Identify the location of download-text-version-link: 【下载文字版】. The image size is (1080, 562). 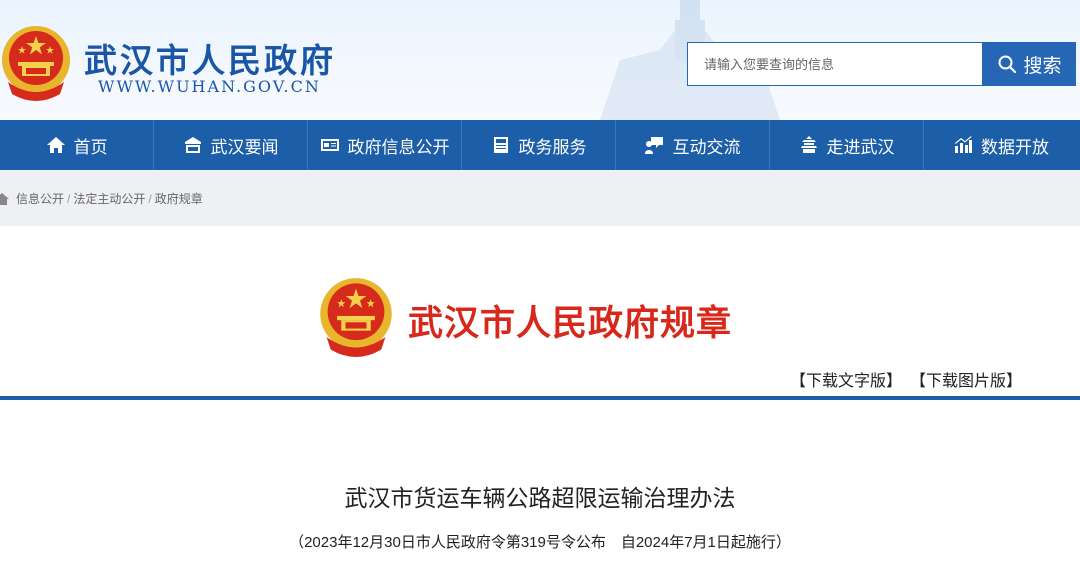
(846, 379).